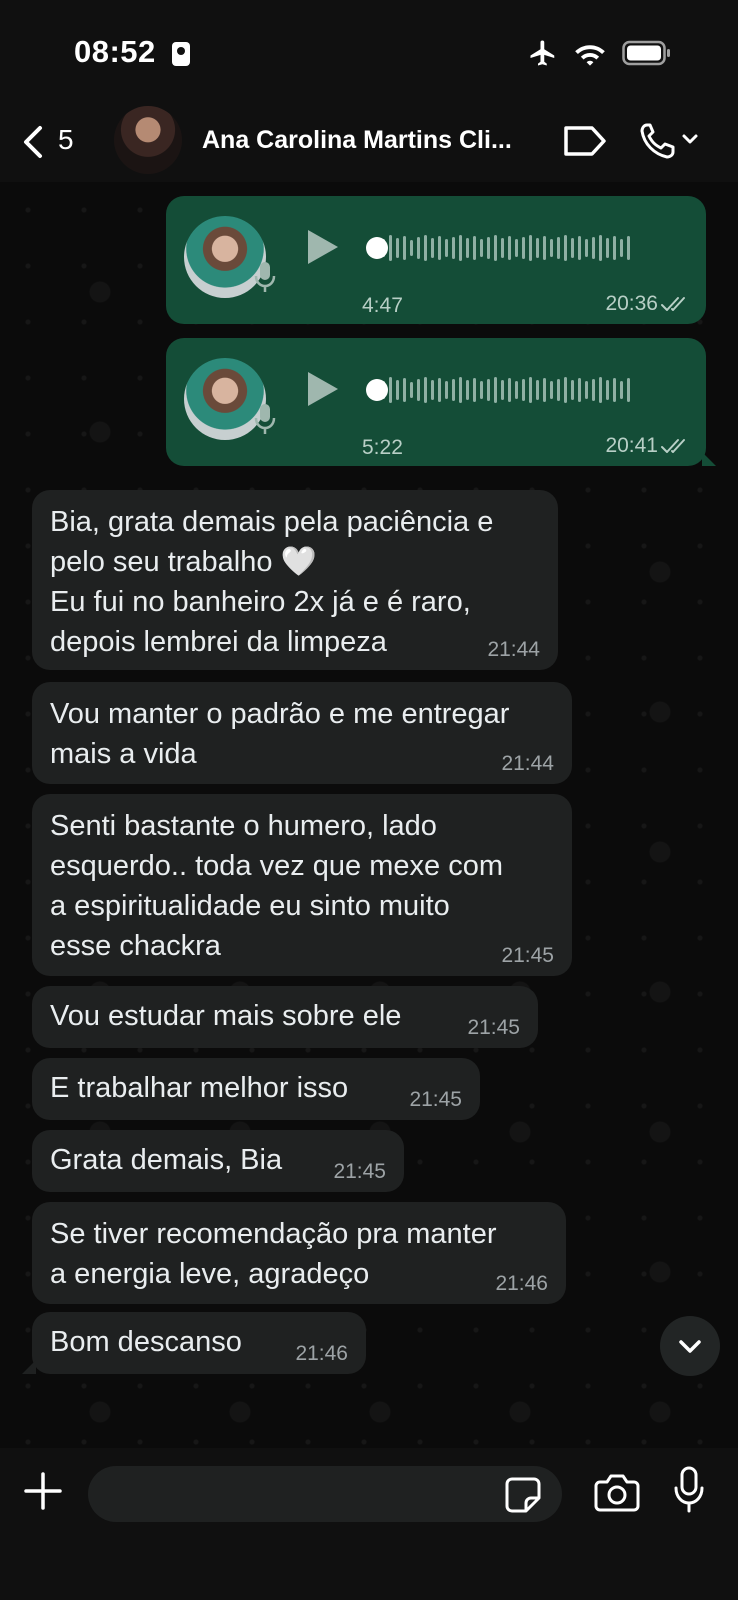 This screenshot has width=738, height=1600. What do you see at coordinates (181, 54) in the screenshot?
I see `contact-card-icon` at bounding box center [181, 54].